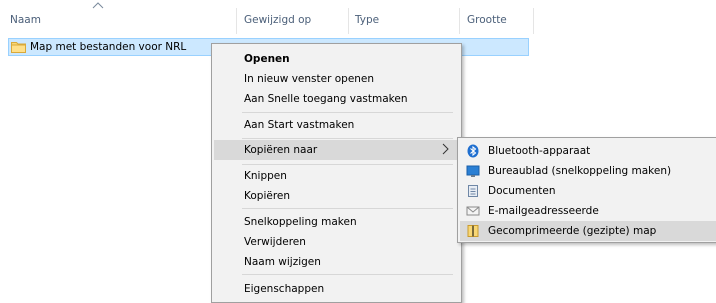 This screenshot has width=716, height=303. What do you see at coordinates (487, 20) in the screenshot?
I see `column-header-size: Grootte` at bounding box center [487, 20].